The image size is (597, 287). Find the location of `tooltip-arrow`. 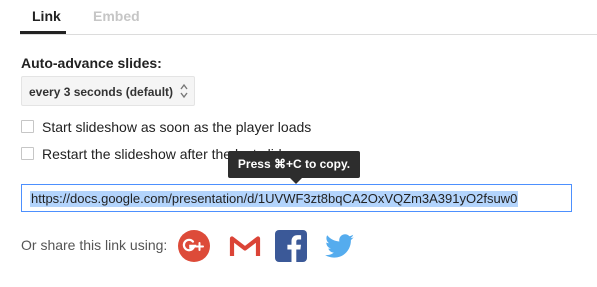

tooltip-arrow is located at coordinates (296, 181).